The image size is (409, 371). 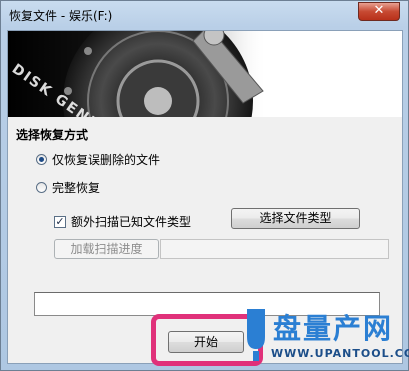 What do you see at coordinates (52, 135) in the screenshot?
I see `recovery-mode-heading: 选择恢复方式` at bounding box center [52, 135].